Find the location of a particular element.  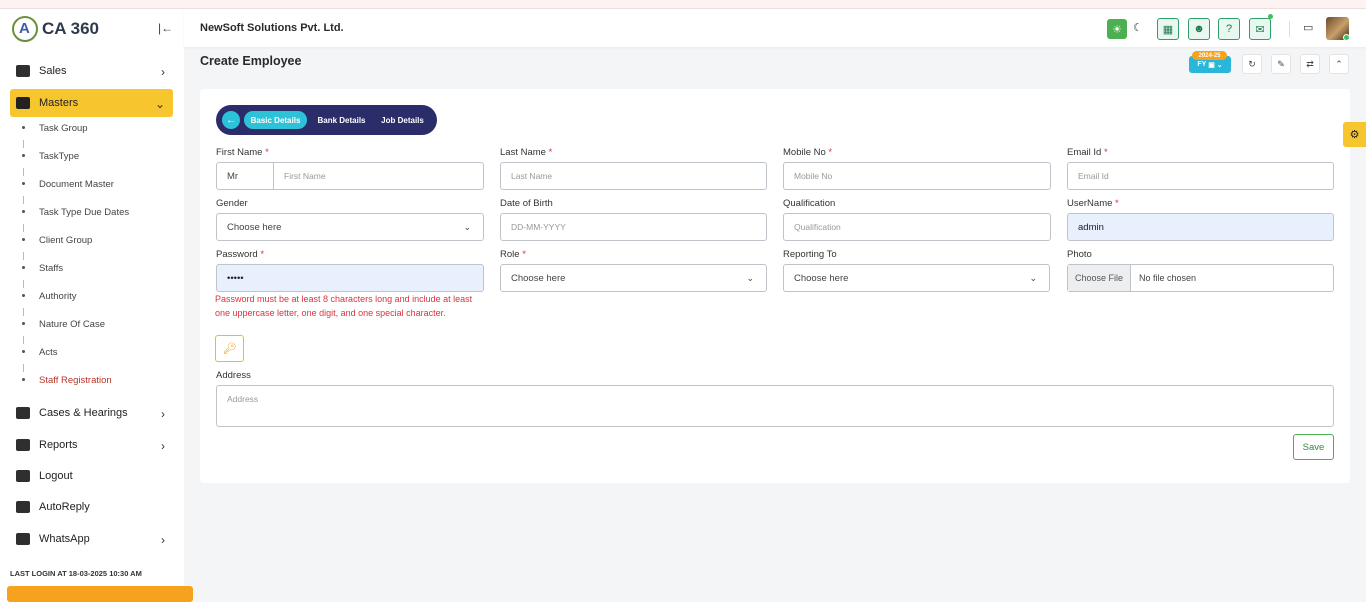

generate-password-button: 🔑︎ is located at coordinates (229, 348).